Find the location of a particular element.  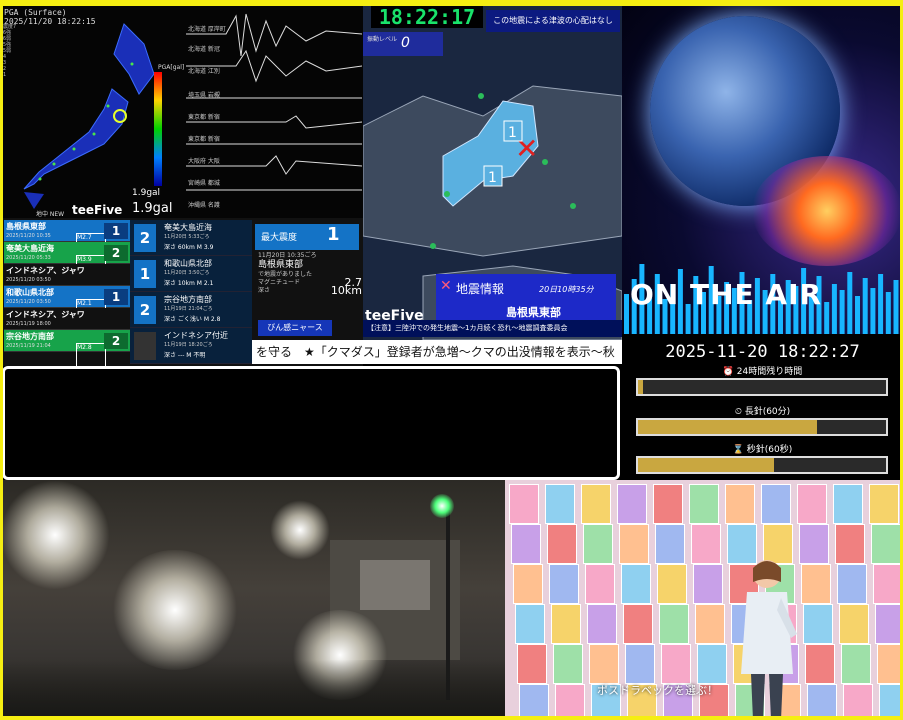

label-minutes: ⏲ 長針(60分) is located at coordinates (762, 412).